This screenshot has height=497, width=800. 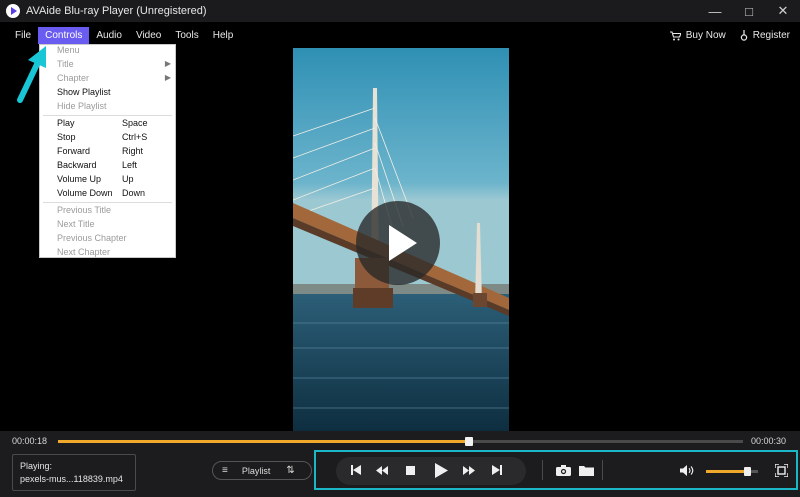 I want to click on menu-item-title: Title, so click(x=65, y=64).